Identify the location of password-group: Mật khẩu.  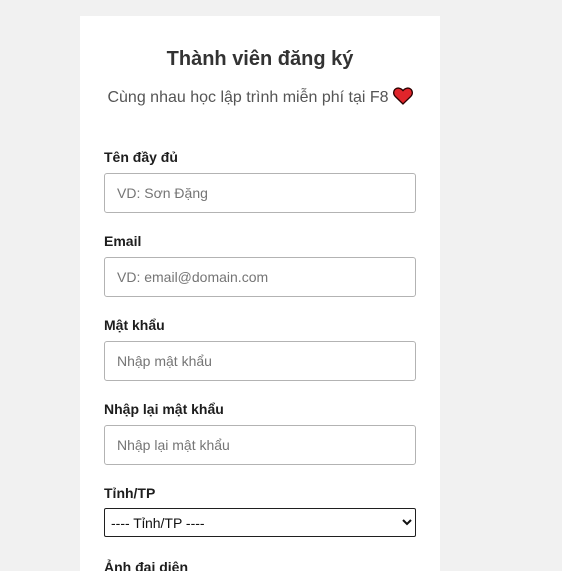
(260, 348).